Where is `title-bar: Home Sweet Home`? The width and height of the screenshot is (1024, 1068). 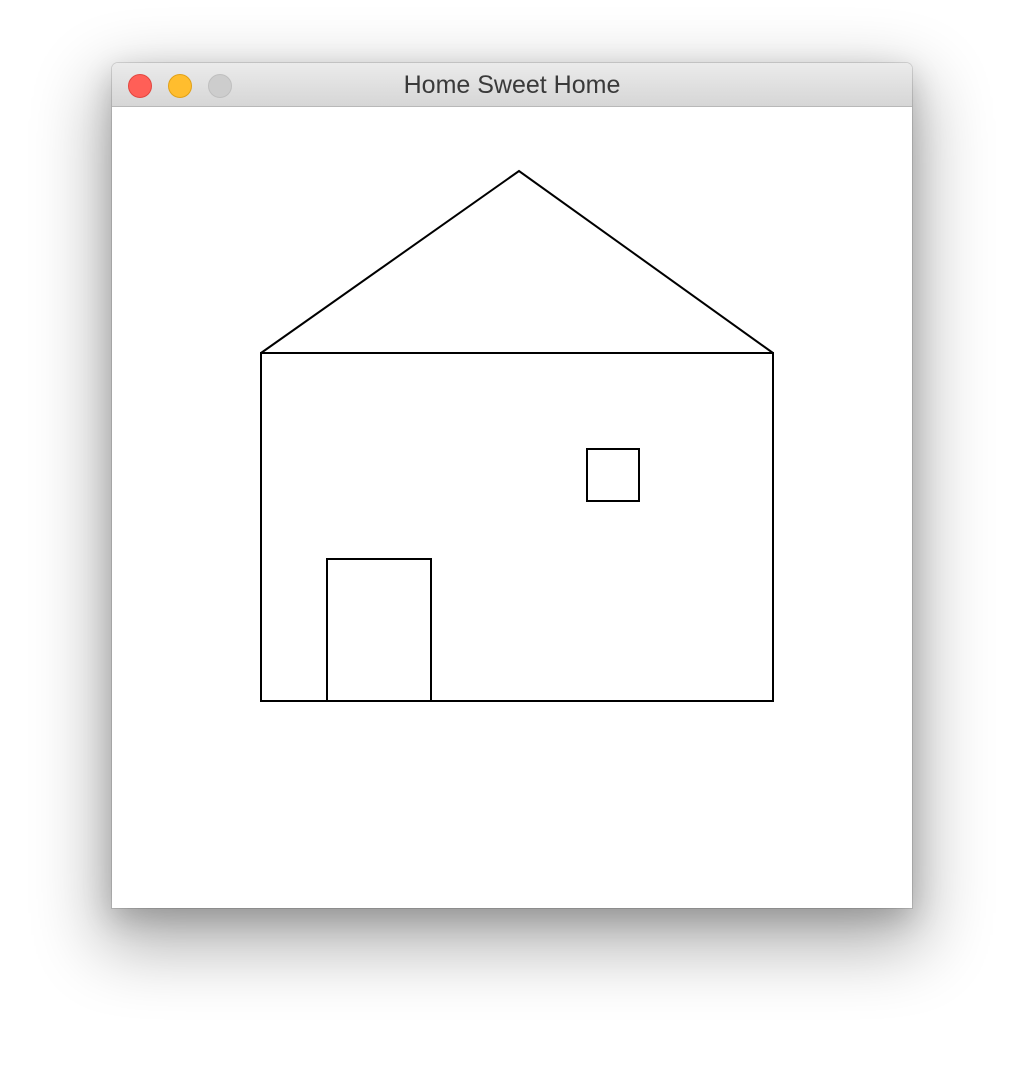 title-bar: Home Sweet Home is located at coordinates (512, 85).